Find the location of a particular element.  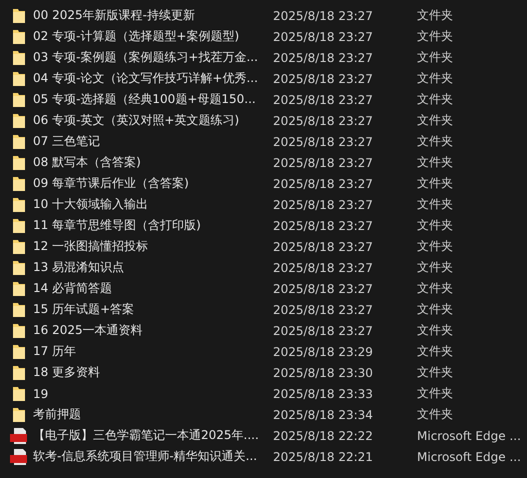

file-name: 17 历年 is located at coordinates (153, 351).